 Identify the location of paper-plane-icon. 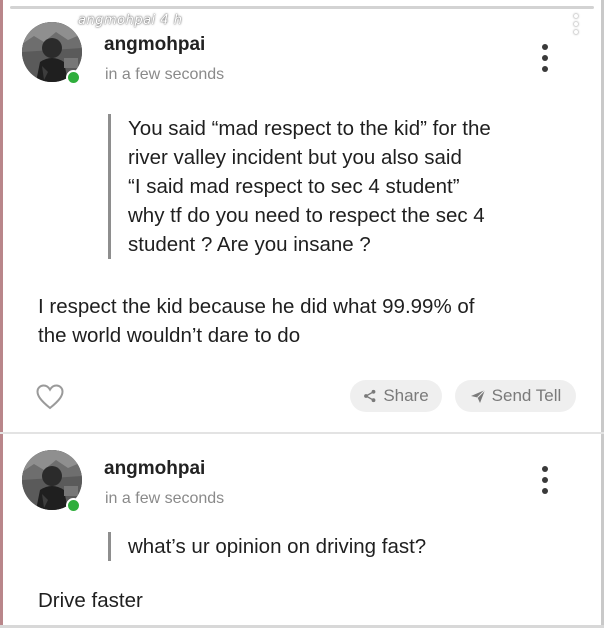
(478, 396).